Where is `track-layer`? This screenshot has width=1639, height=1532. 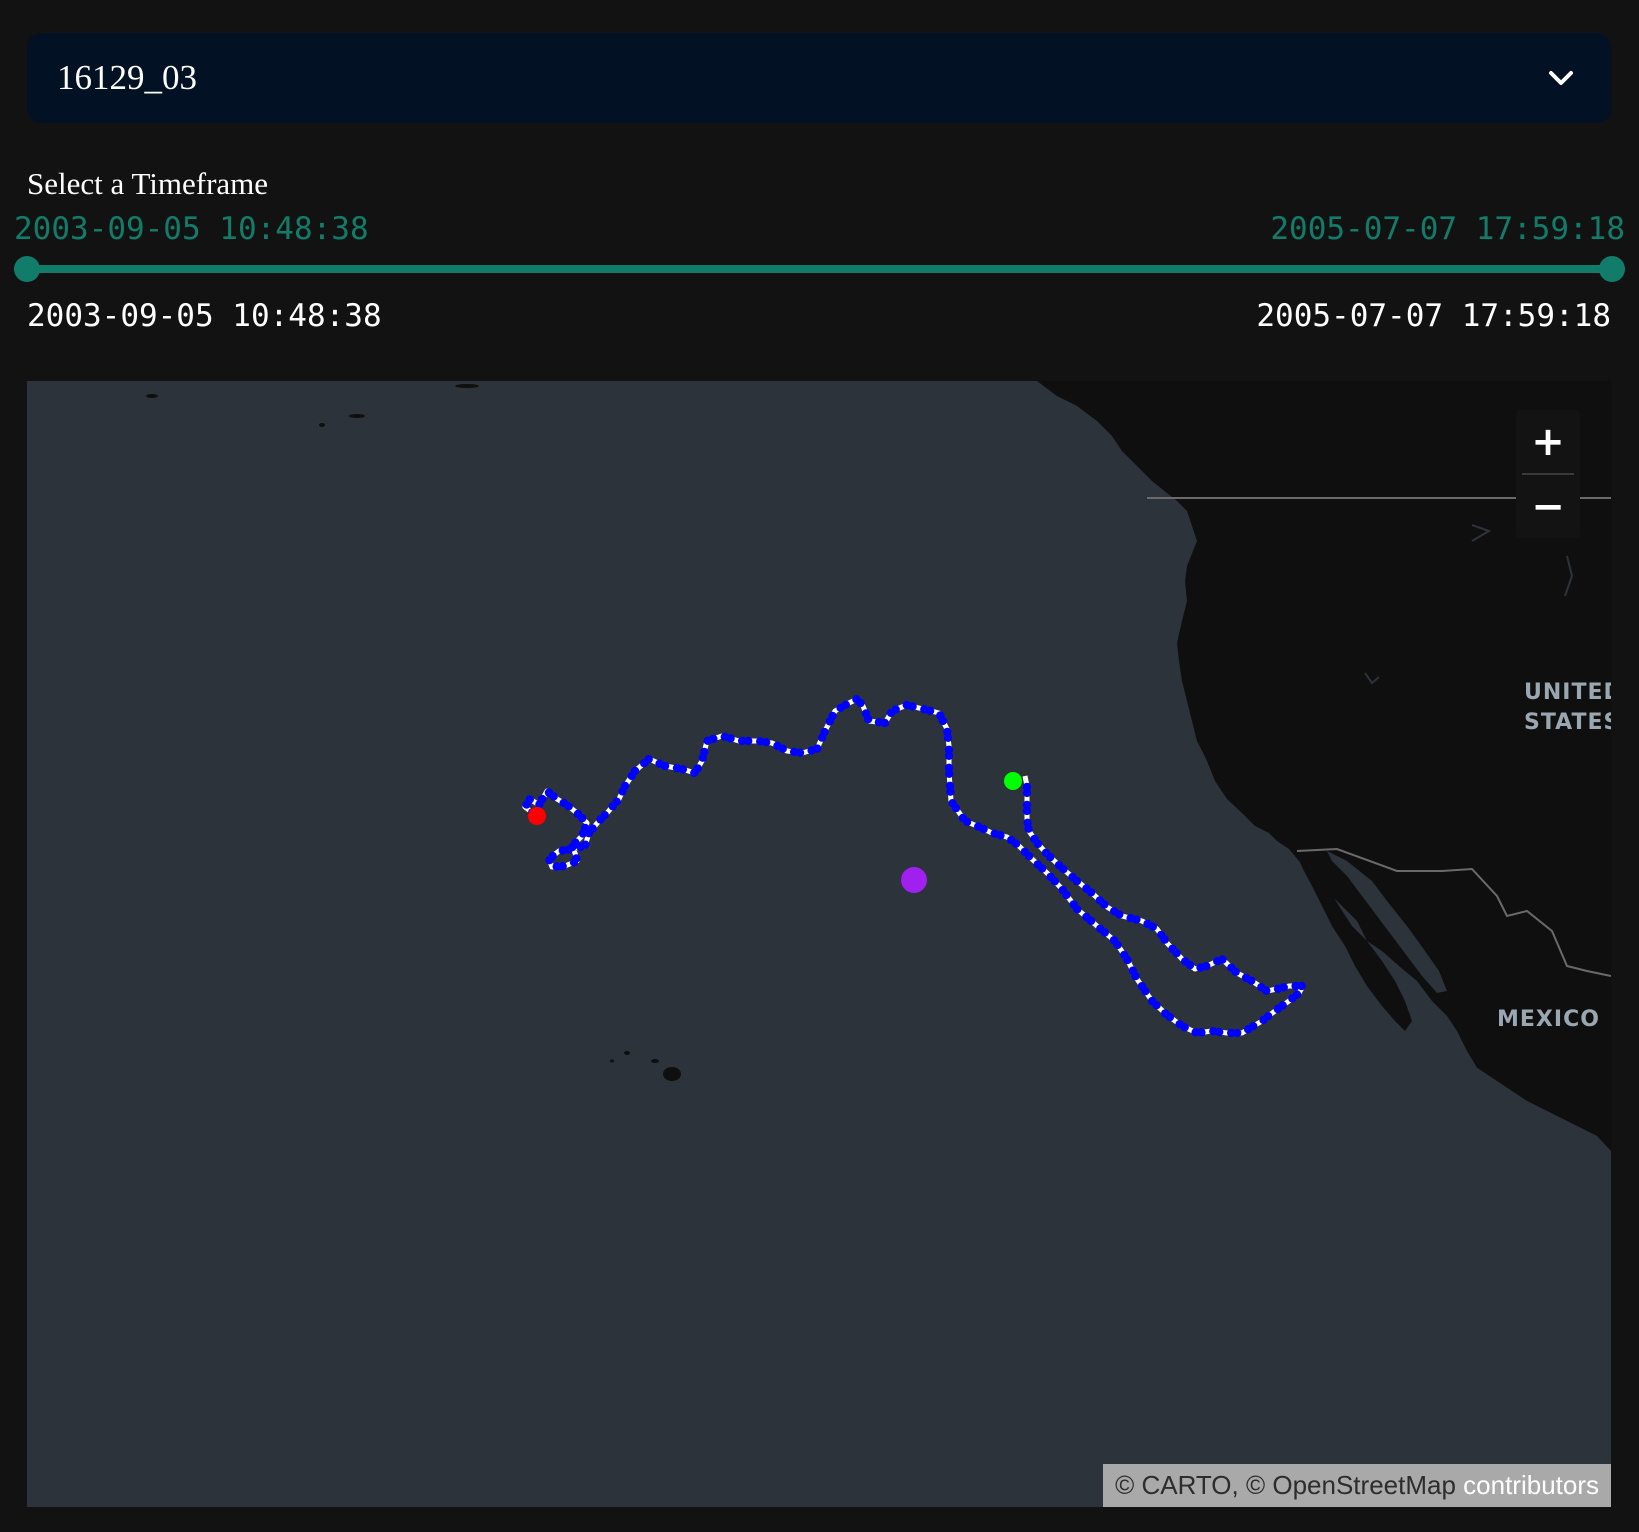 track-layer is located at coordinates (914, 866).